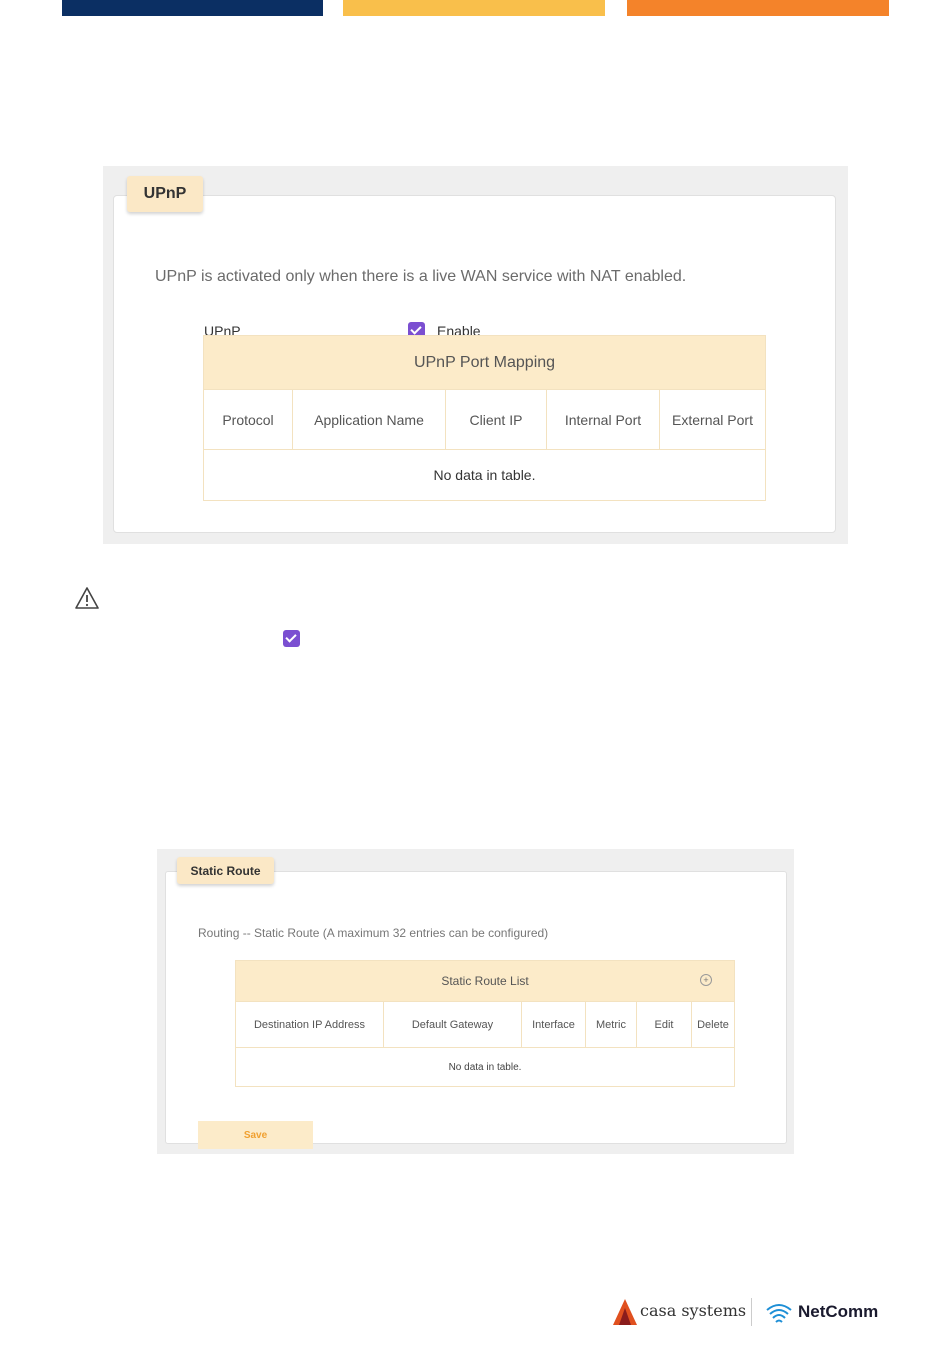 The height and width of the screenshot is (1369, 950). I want to click on checkbox-checked-icon, so click(291, 638).